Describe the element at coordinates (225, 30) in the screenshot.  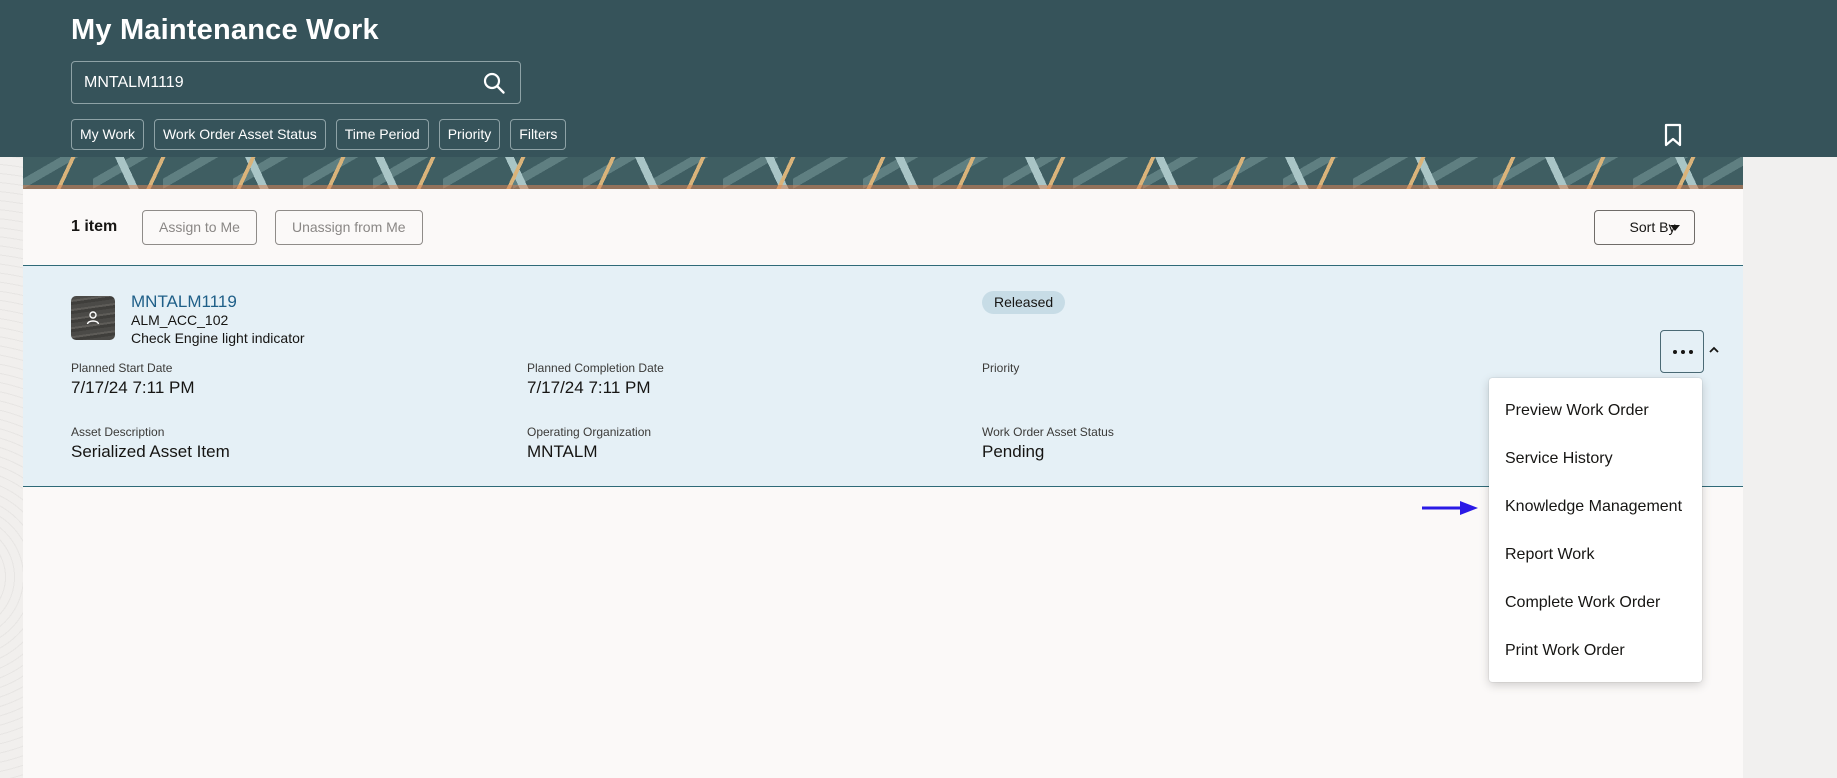
I see `page-title: My Maintenance Work` at that location.